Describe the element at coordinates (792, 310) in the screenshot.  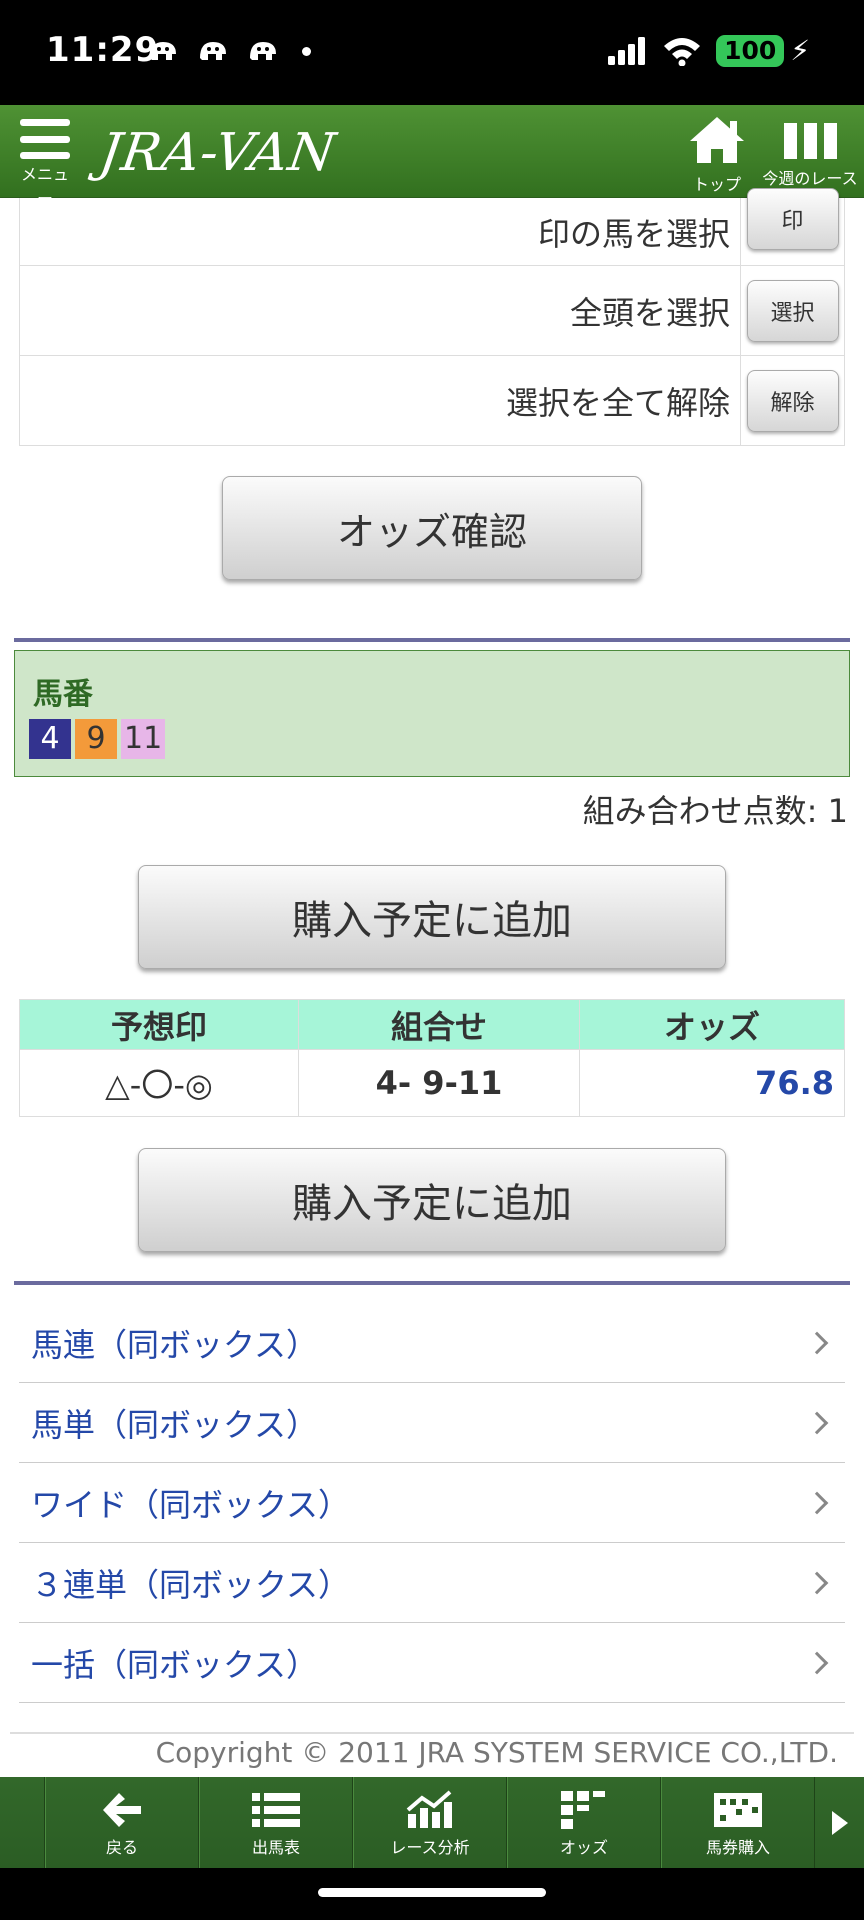
I see `select-all-button: 選択` at that location.